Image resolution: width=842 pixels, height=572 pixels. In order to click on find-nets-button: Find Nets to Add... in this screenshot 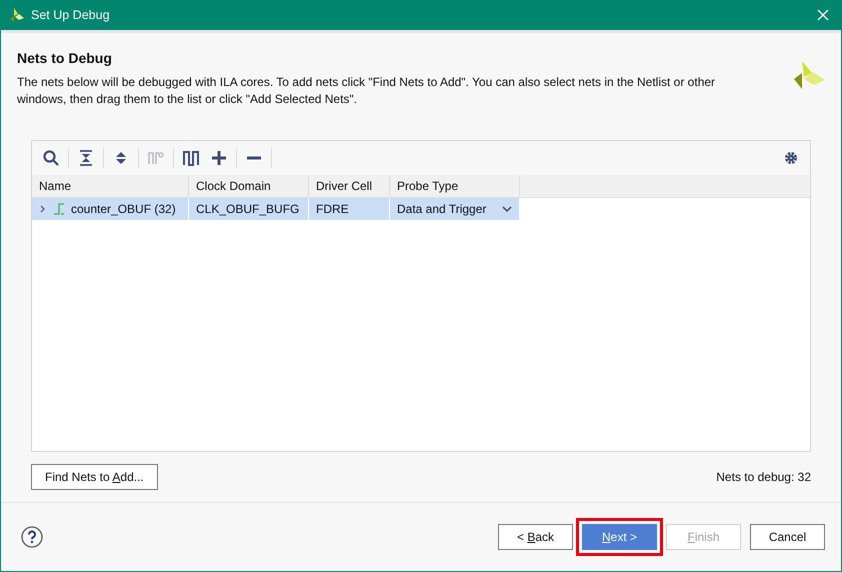, I will do `click(94, 477)`.